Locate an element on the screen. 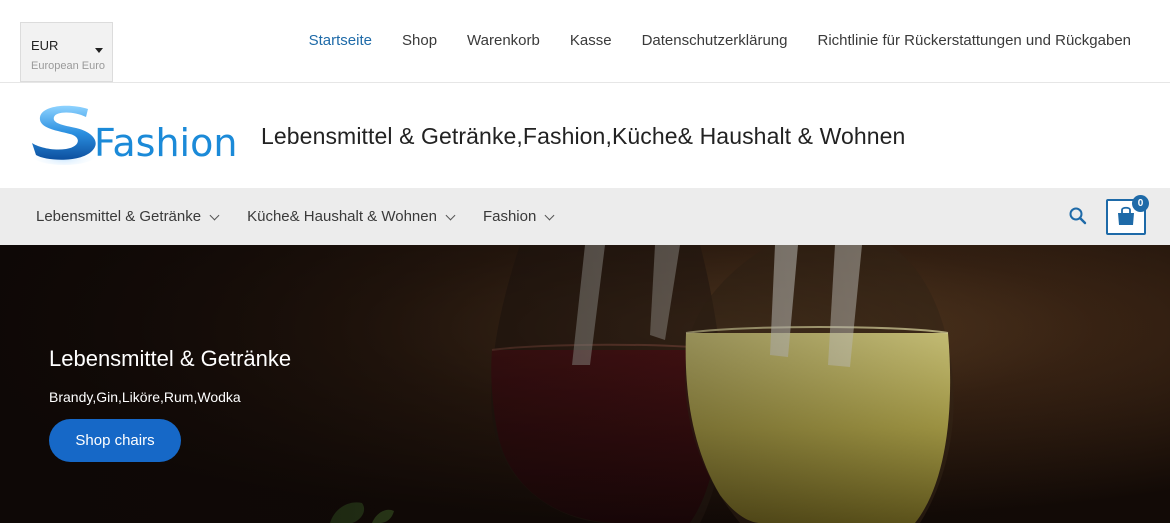 The height and width of the screenshot is (523, 1170). top-nav-startseite: Startseite is located at coordinates (340, 41).